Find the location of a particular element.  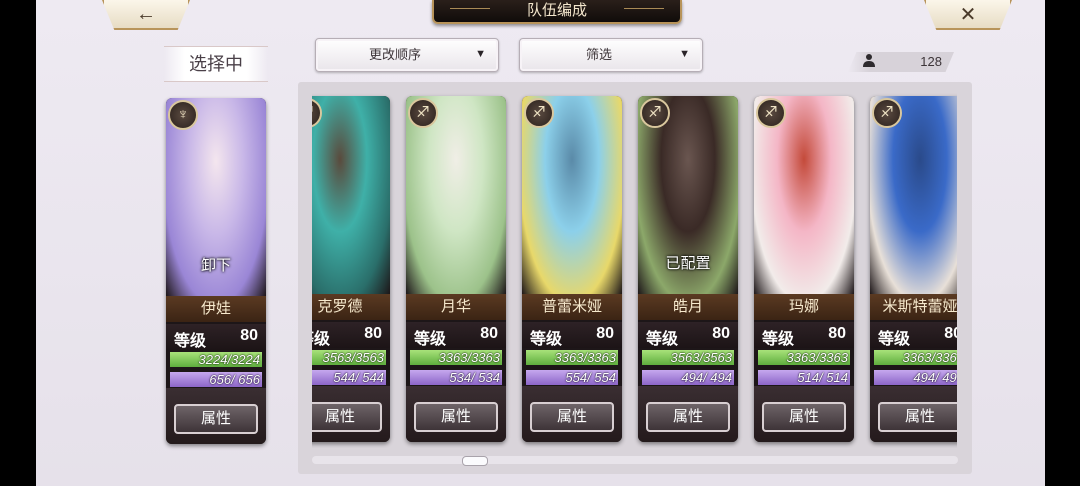

mp-bar: 554/ 554 is located at coordinates (572, 377).